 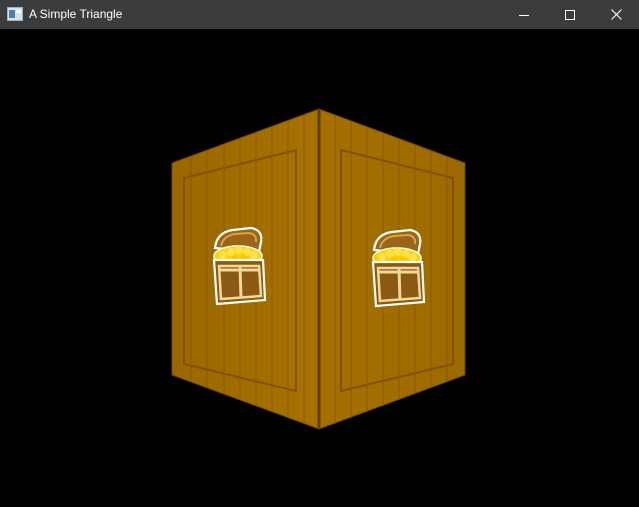 I want to click on title-bar: A Simple Triangle, so click(x=319, y=14).